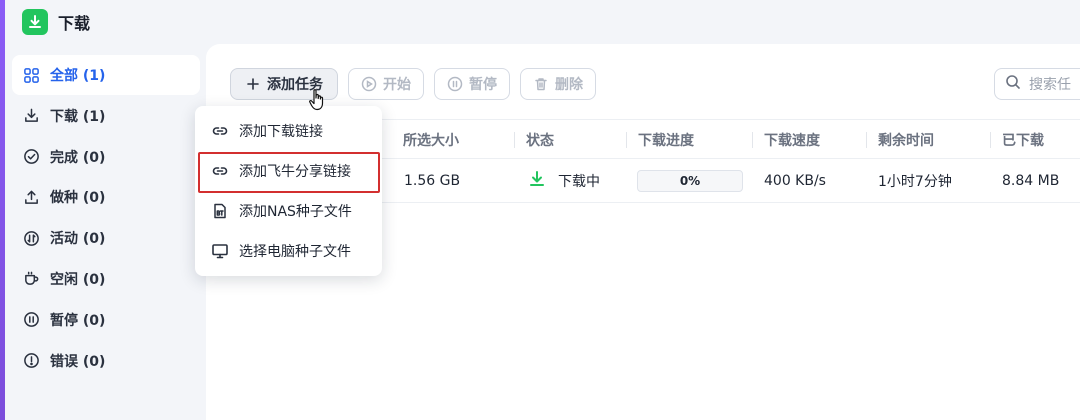 This screenshot has width=1080, height=420. Describe the element at coordinates (295, 252) in the screenshot. I see `menu-item-label: 选择电脑种子文件` at that location.